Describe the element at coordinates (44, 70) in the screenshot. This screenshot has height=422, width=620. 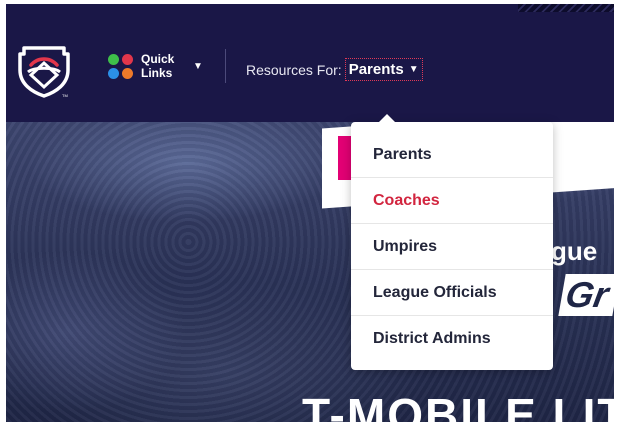
I see `little-league-logo: TM` at that location.